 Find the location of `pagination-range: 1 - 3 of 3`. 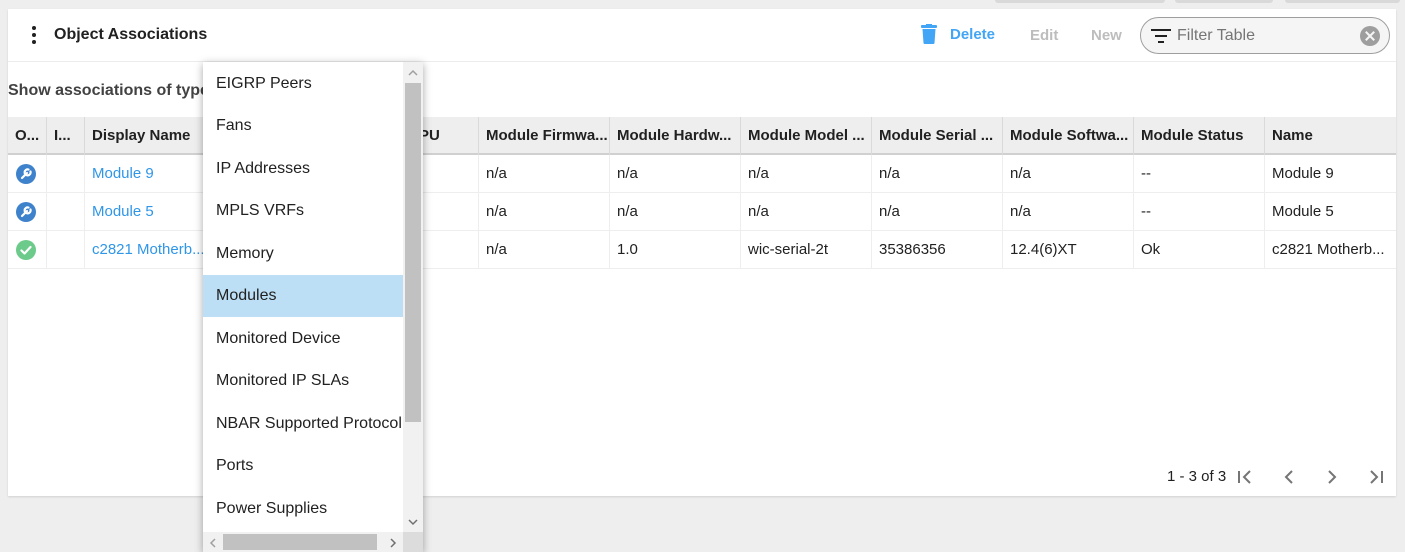

pagination-range: 1 - 3 of 3 is located at coordinates (1197, 476).